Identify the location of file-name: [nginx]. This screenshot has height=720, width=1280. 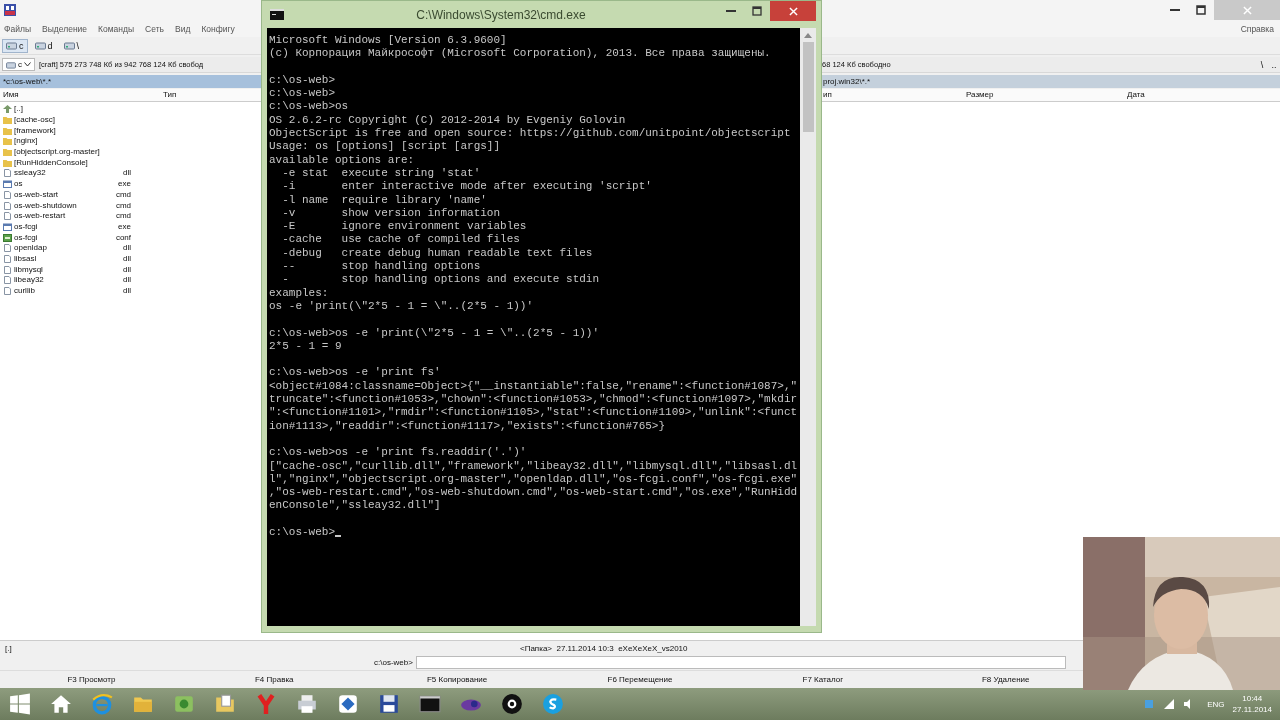
(26, 141).